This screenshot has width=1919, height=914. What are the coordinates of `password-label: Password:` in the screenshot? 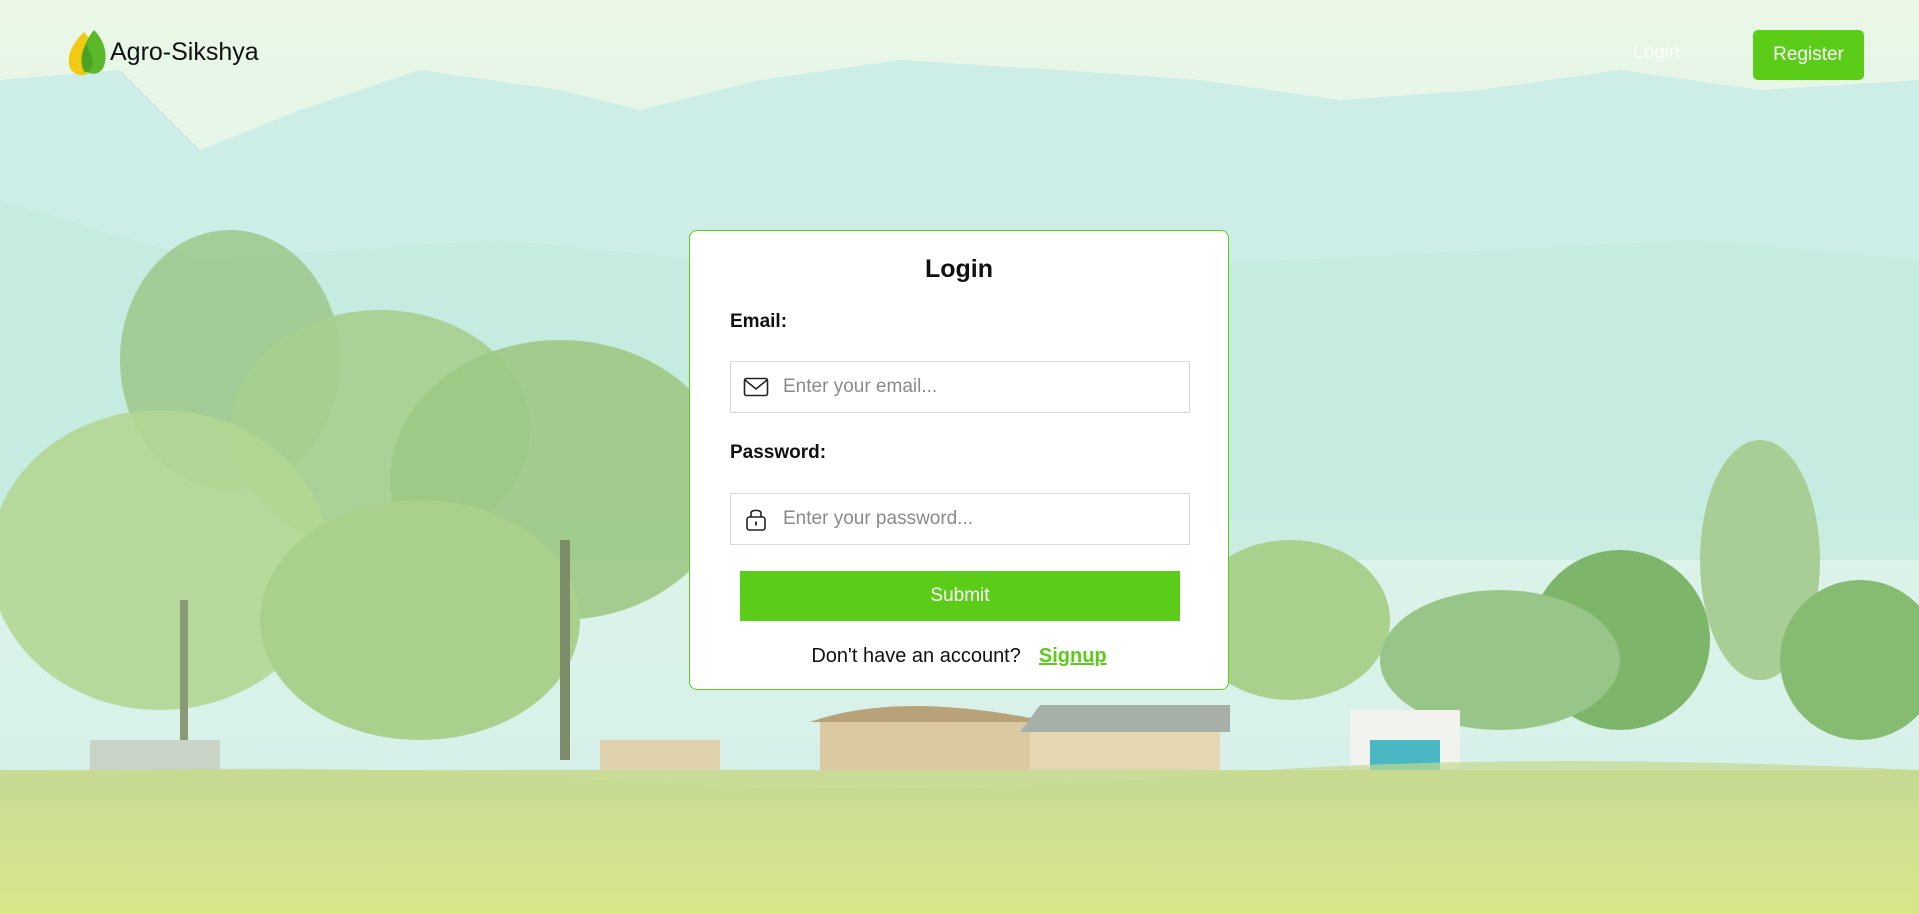 It's located at (778, 452).